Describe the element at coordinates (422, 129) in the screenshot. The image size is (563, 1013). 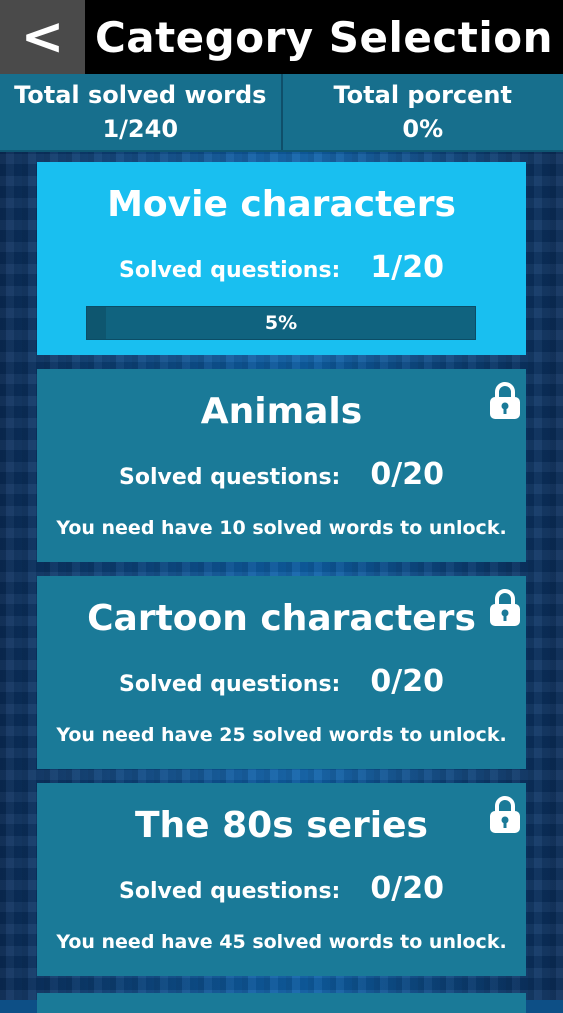
I see `total-percent-value: 0%` at that location.